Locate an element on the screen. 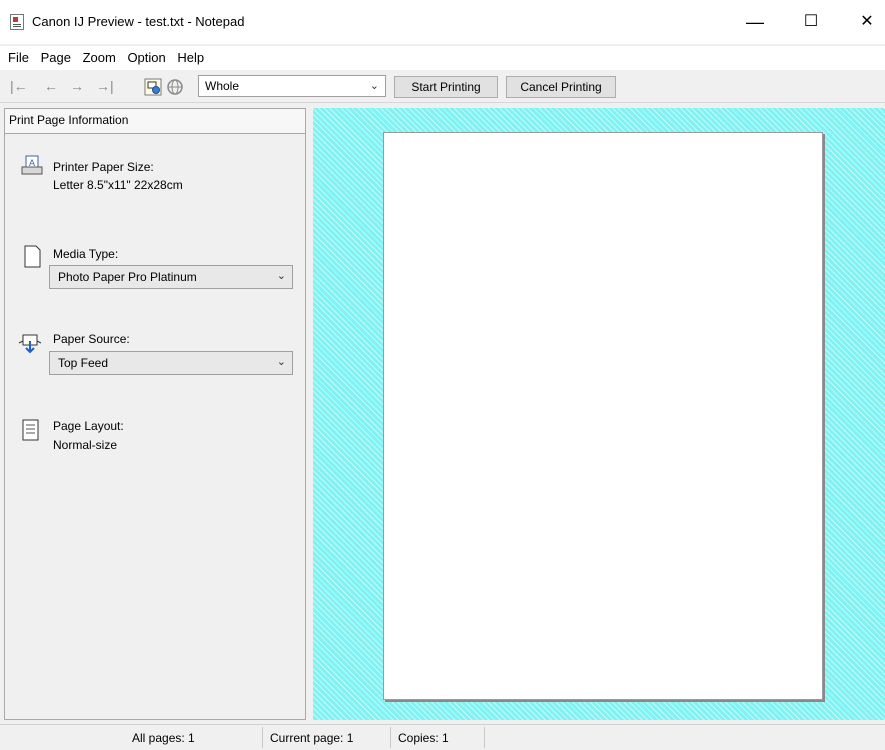 This screenshot has height=750, width=885. page-layout-label: Page Layout: is located at coordinates (88, 426).